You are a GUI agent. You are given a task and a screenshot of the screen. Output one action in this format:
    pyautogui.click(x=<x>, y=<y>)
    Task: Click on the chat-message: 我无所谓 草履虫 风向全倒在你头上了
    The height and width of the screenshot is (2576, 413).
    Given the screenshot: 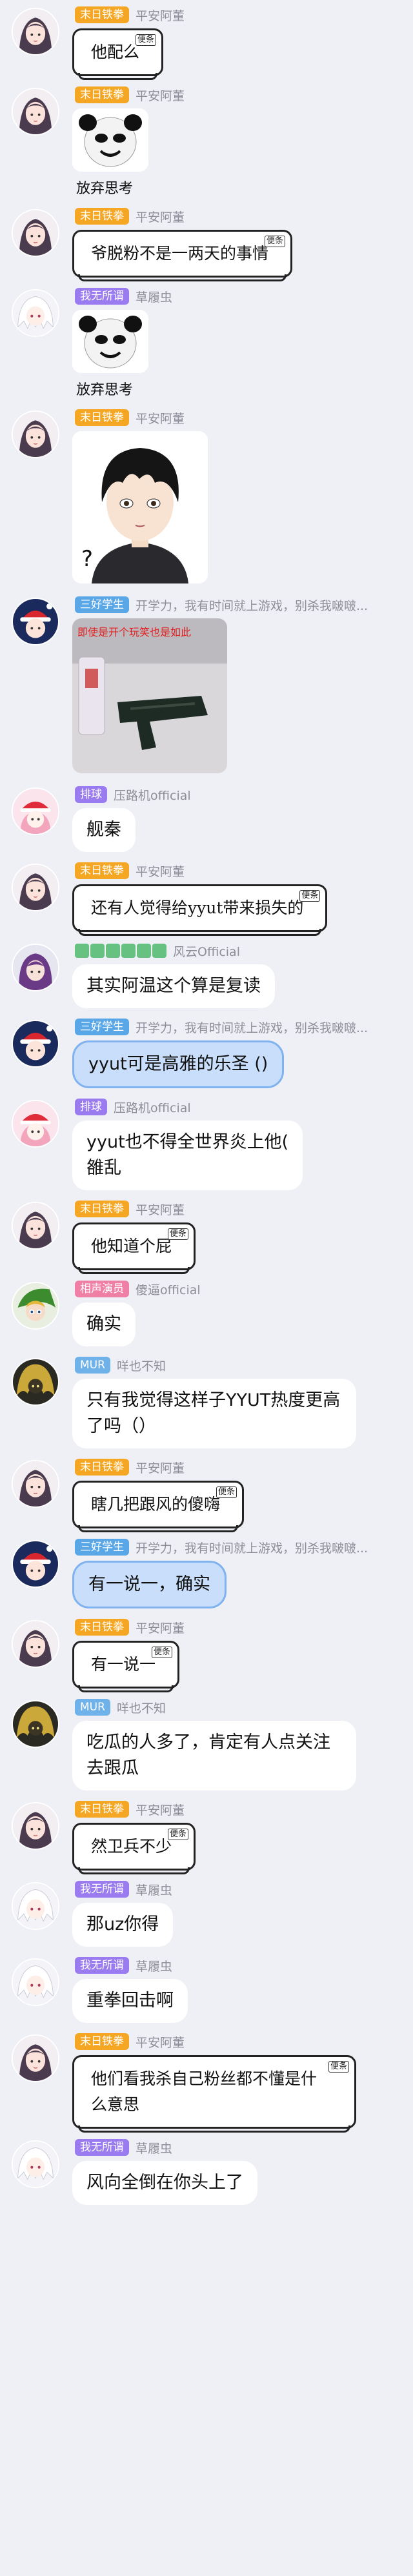 What is the action you would take?
    pyautogui.click(x=206, y=2171)
    